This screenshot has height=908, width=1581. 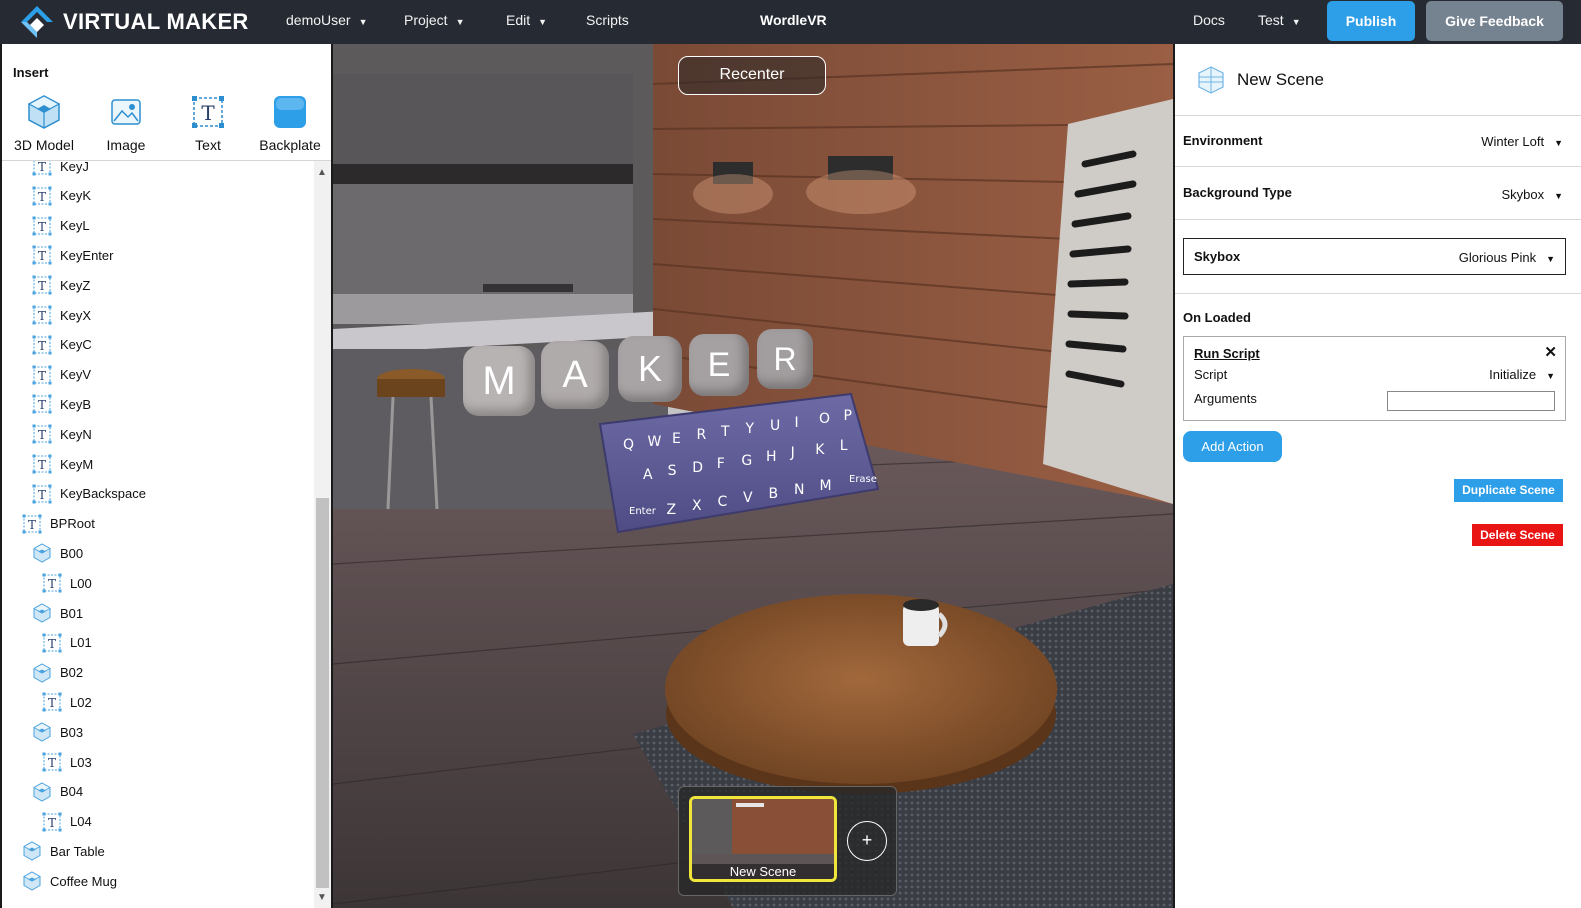 What do you see at coordinates (67, 643) in the screenshot?
I see `tree-item: T L01` at bounding box center [67, 643].